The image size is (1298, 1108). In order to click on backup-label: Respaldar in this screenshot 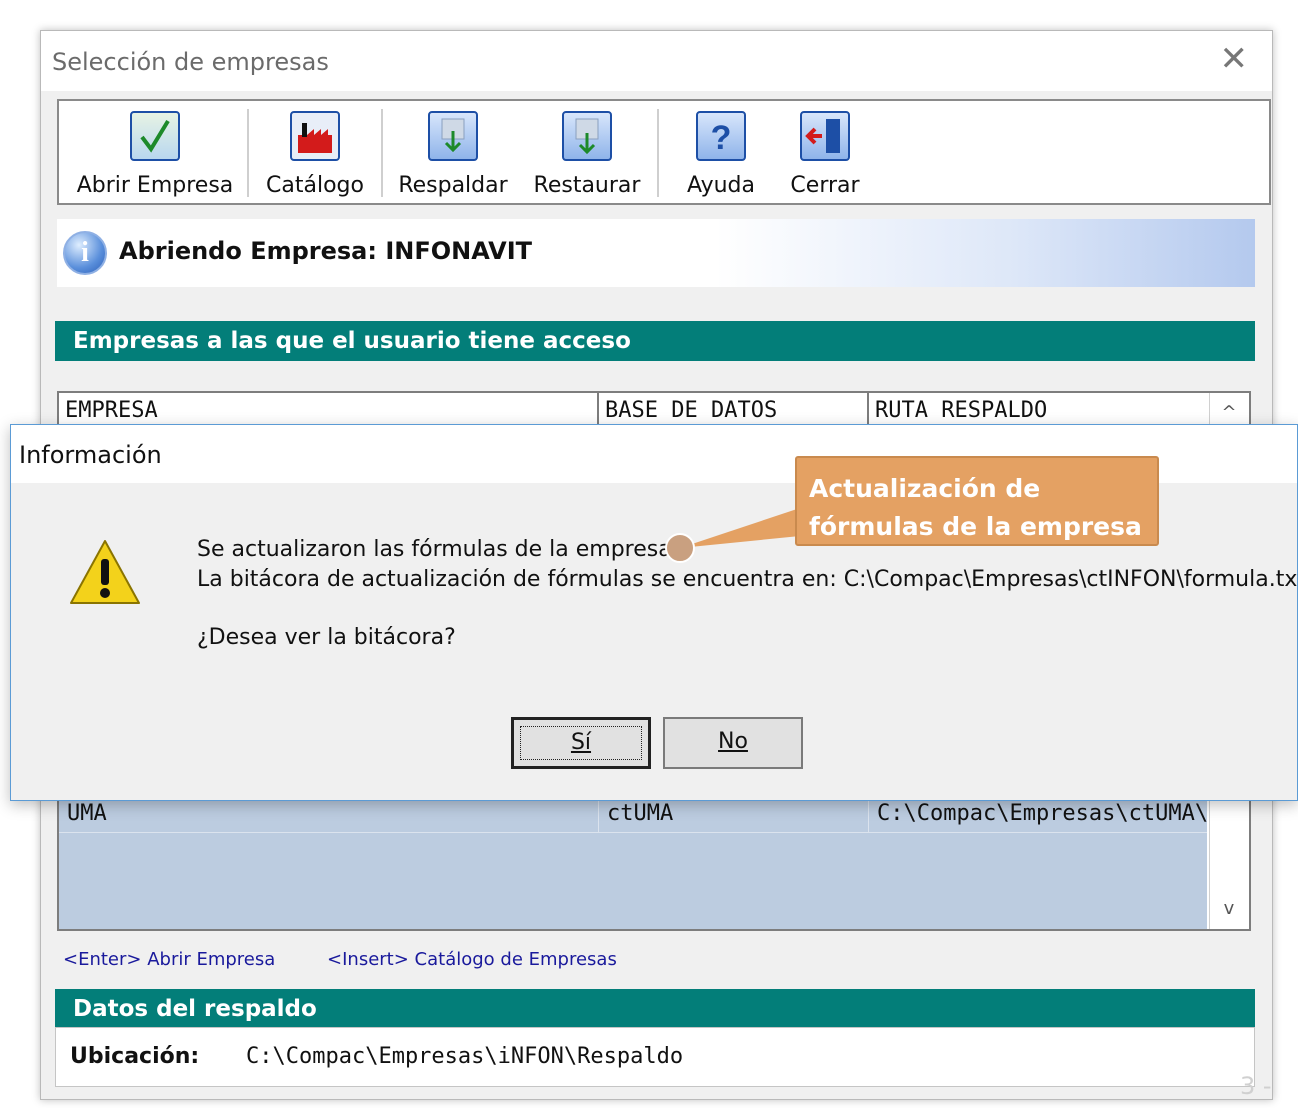, I will do `click(453, 185)`.